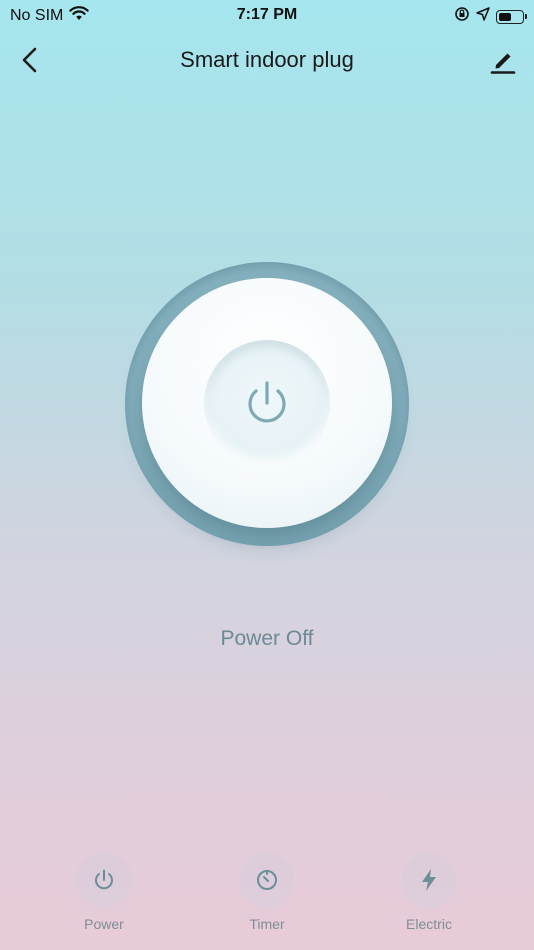 This screenshot has height=950, width=534. I want to click on power-state-label: Power Off, so click(267, 638).